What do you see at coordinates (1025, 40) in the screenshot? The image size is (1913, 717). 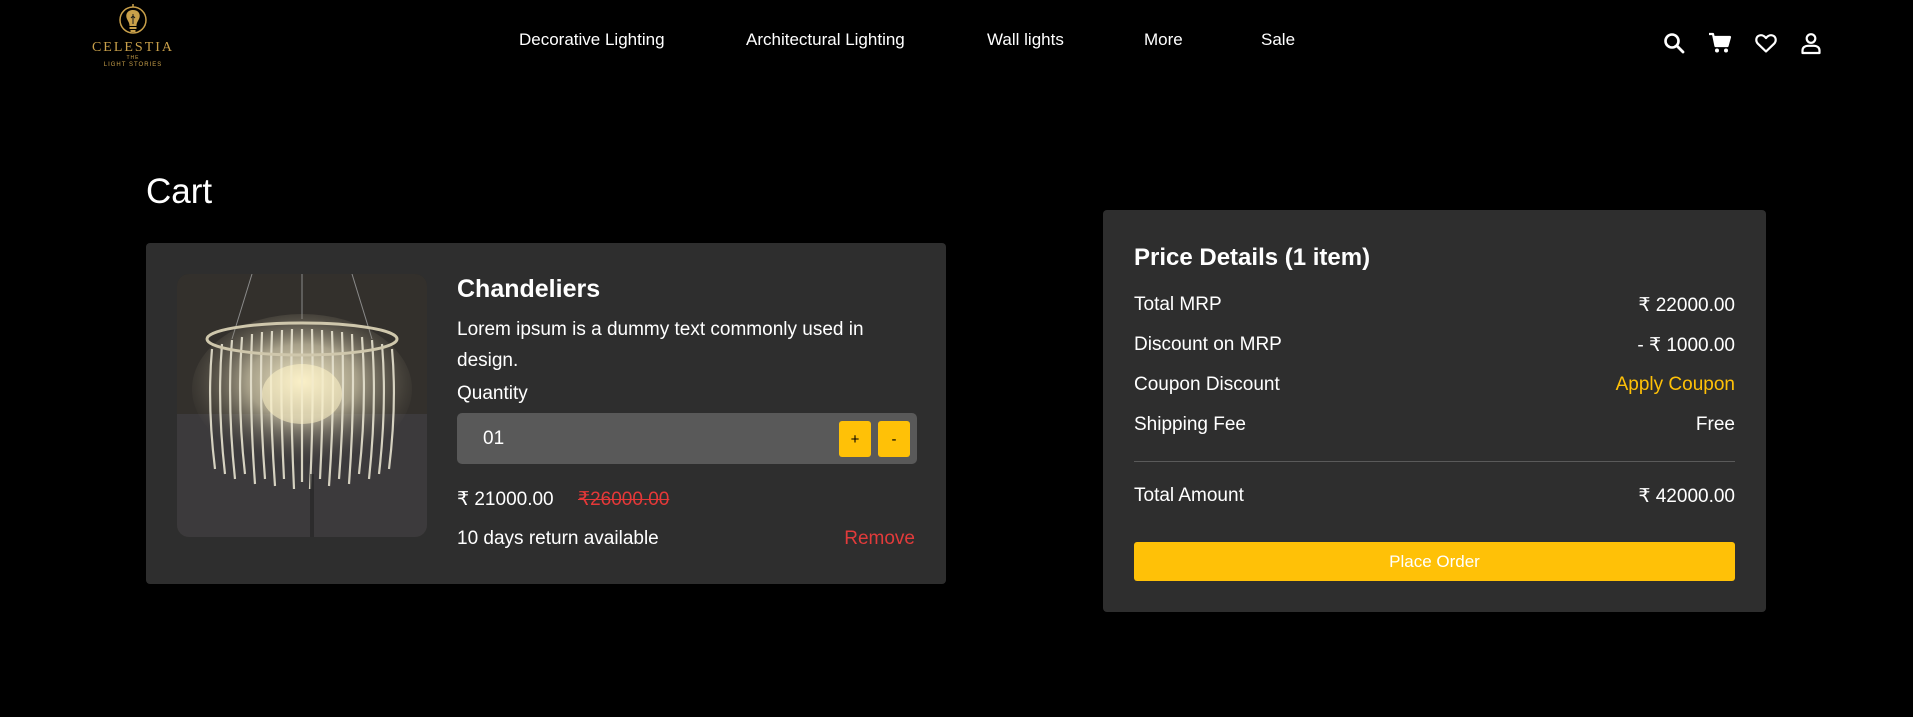 I see `nav-item-wall-lights: Wall lights` at bounding box center [1025, 40].